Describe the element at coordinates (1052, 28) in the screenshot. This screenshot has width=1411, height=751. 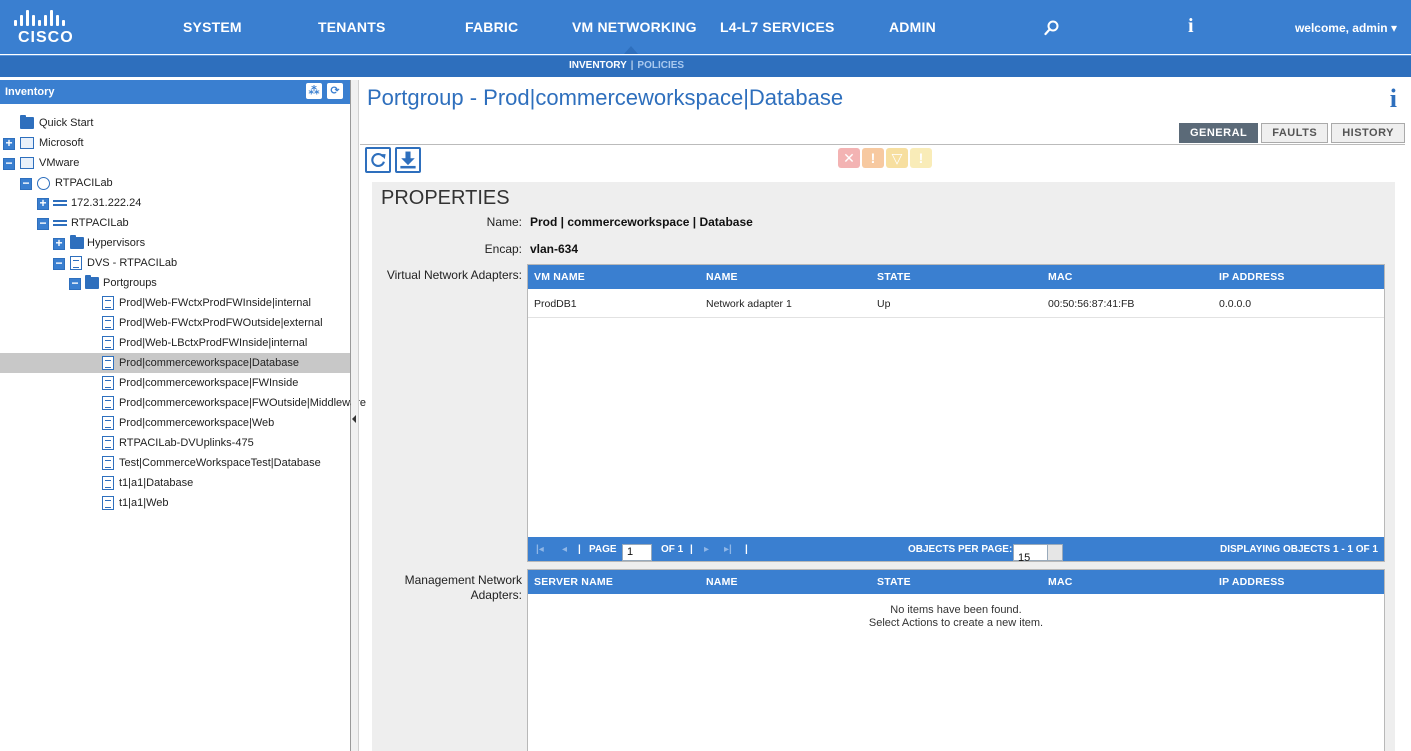
I see `search-icon` at that location.